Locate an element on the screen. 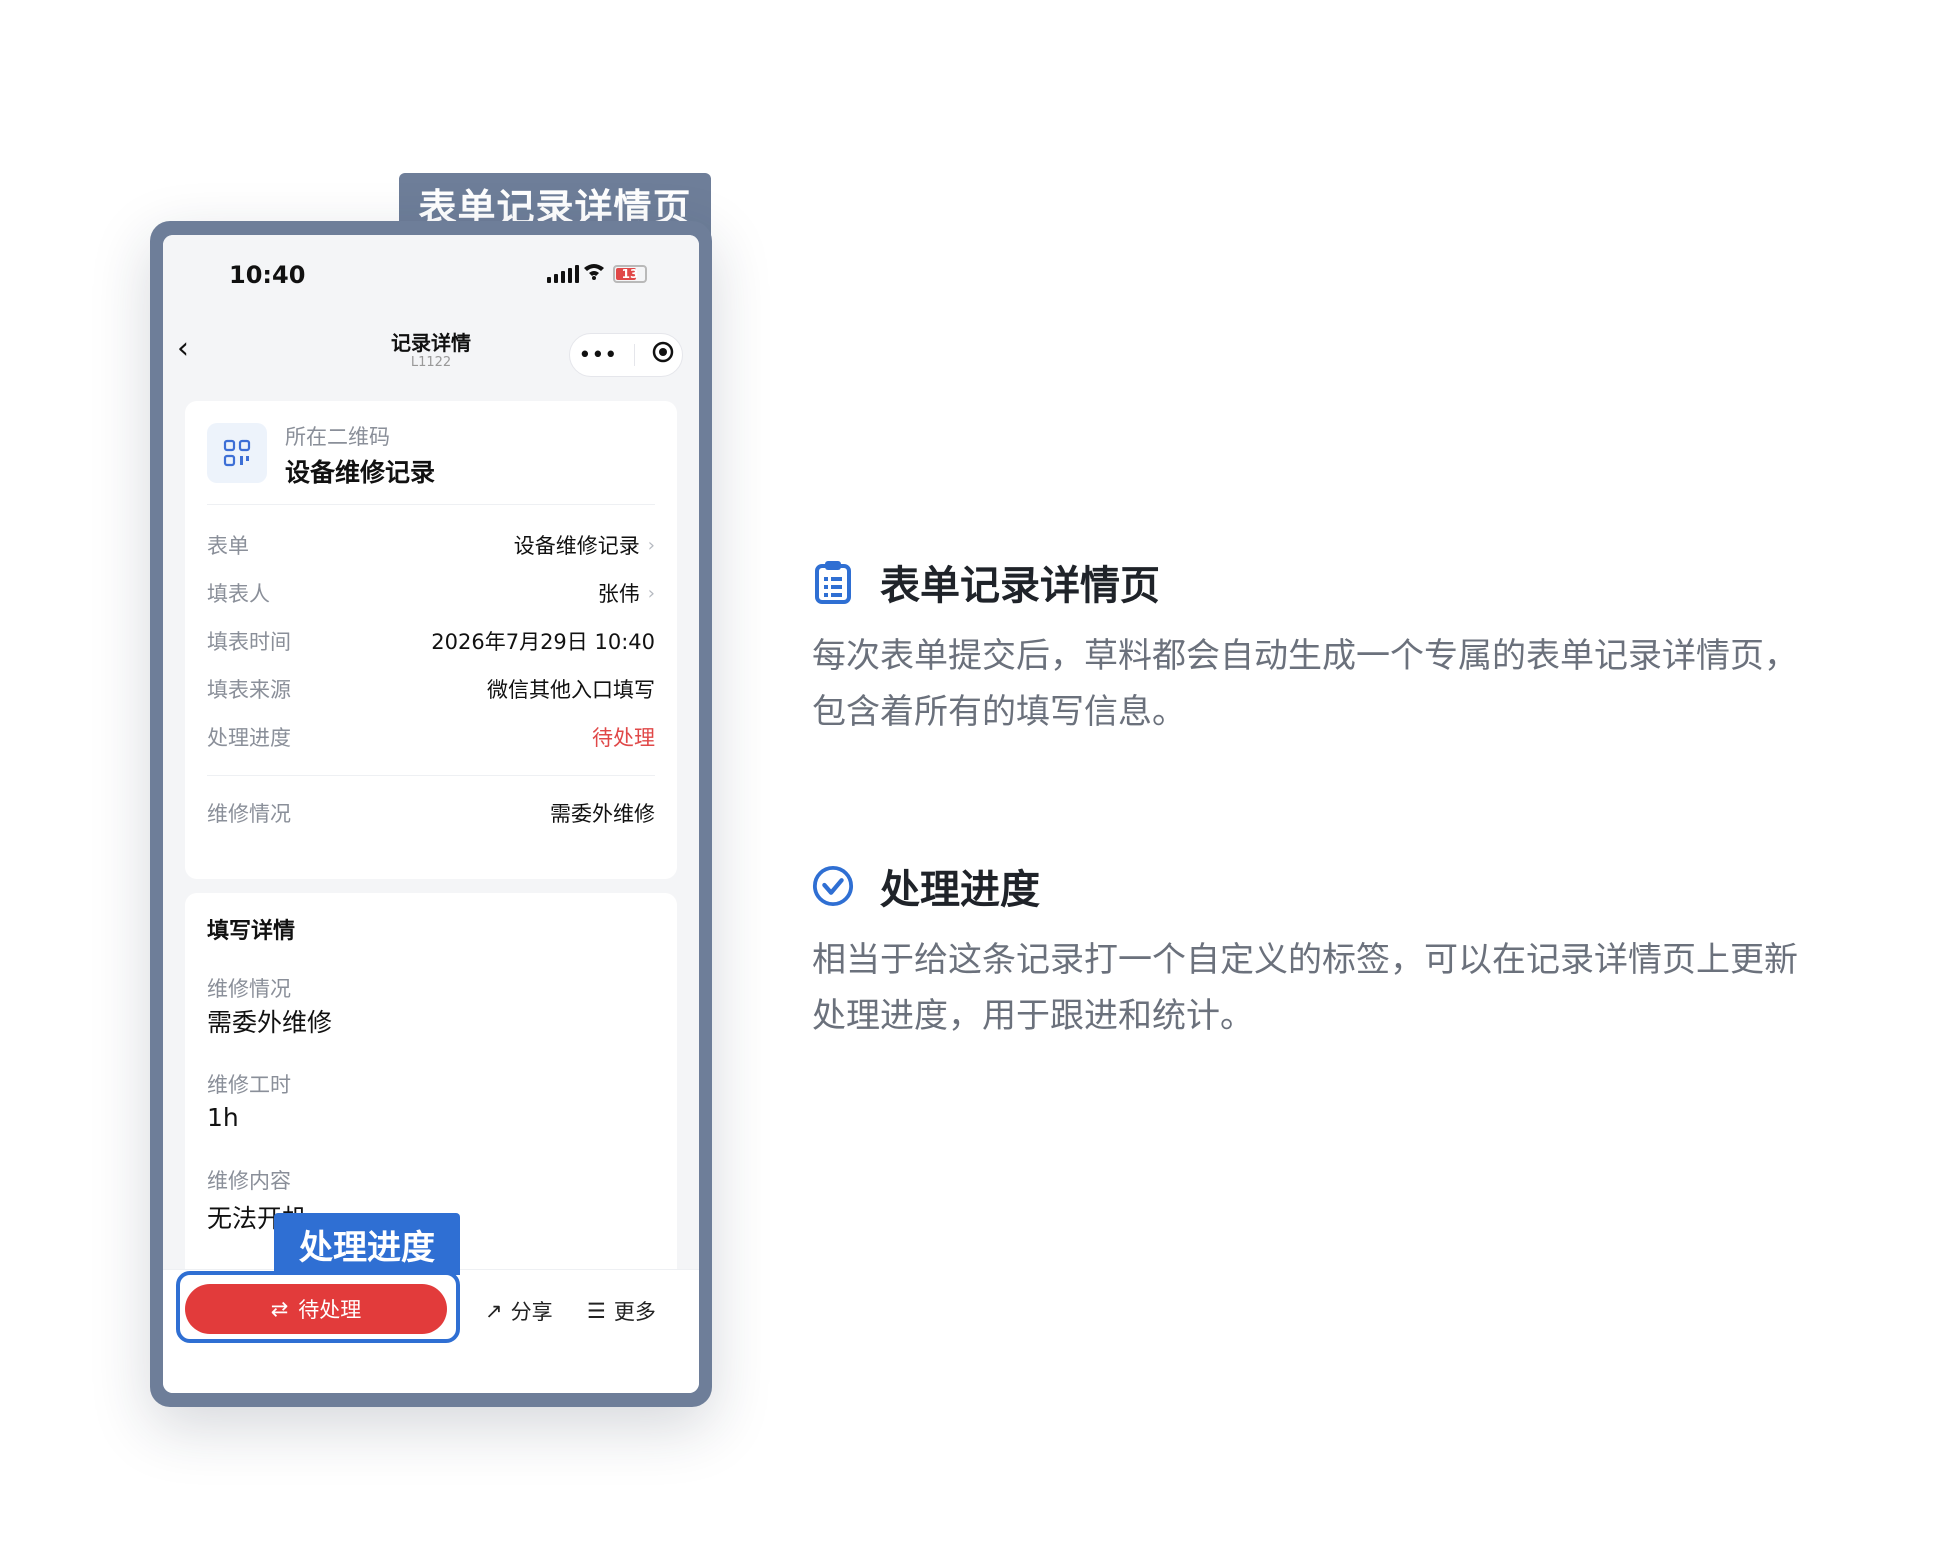 This screenshot has width=1946, height=1559. field-row-form: 表单 设备维修记录 › is located at coordinates (431, 545).